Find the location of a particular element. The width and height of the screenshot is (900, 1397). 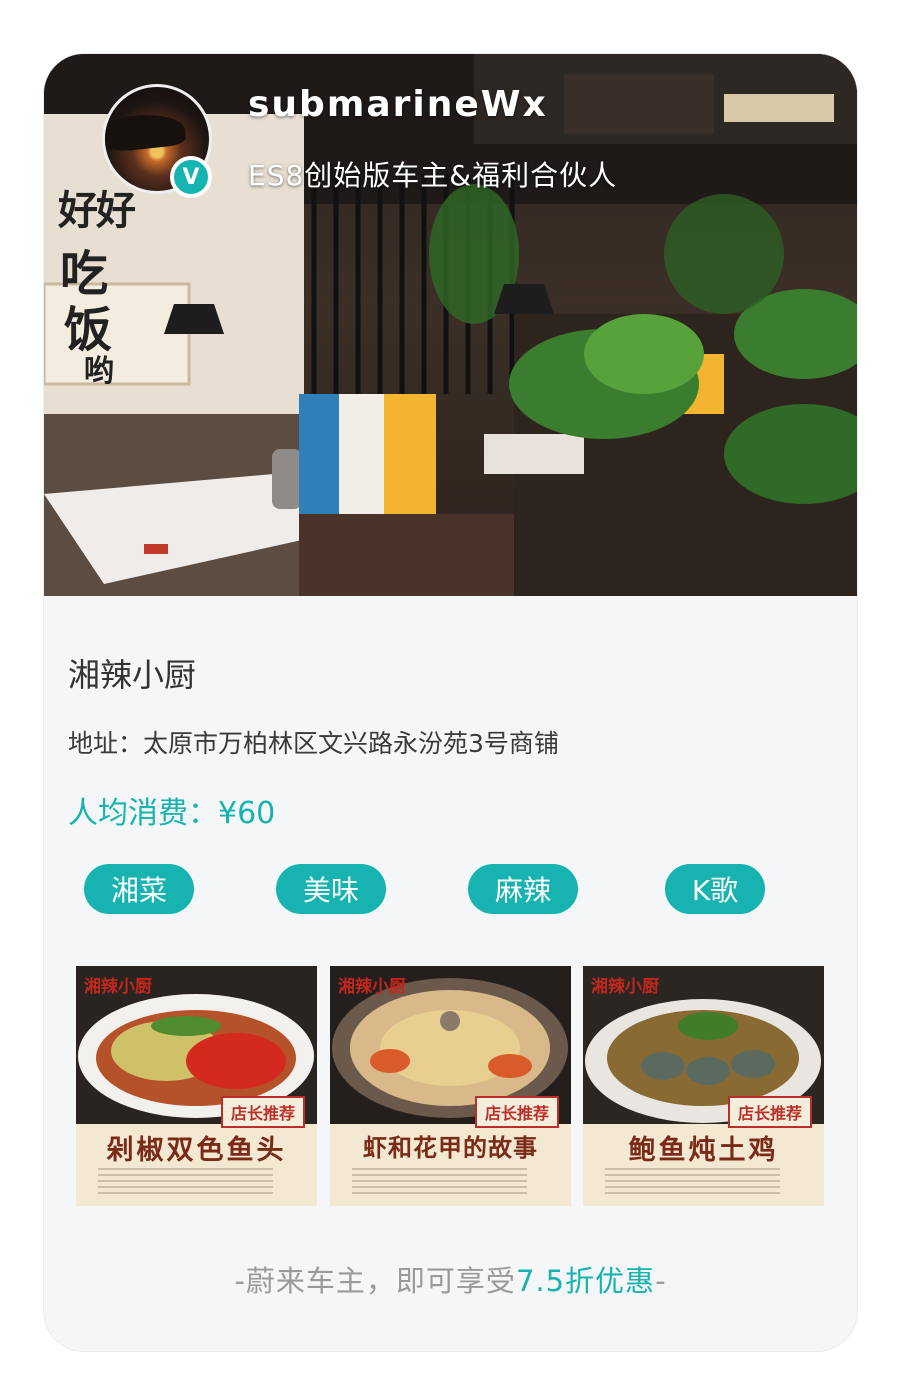

discount-prefix: -蔚来车主，即可享受 is located at coordinates (375, 1281).